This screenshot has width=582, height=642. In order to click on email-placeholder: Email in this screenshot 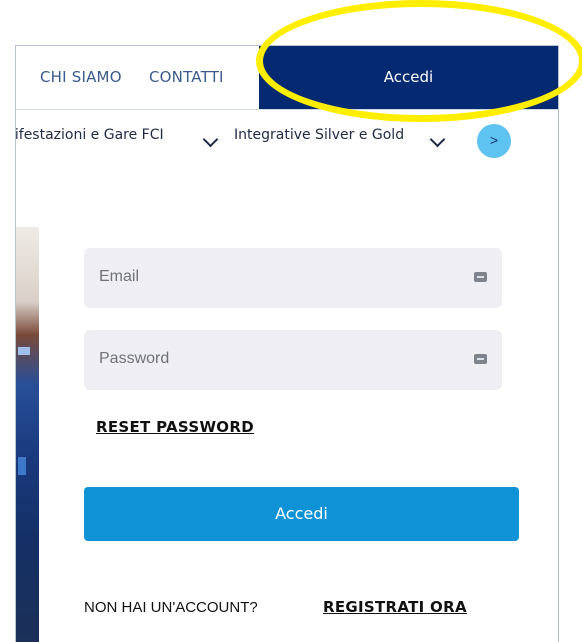, I will do `click(119, 276)`.